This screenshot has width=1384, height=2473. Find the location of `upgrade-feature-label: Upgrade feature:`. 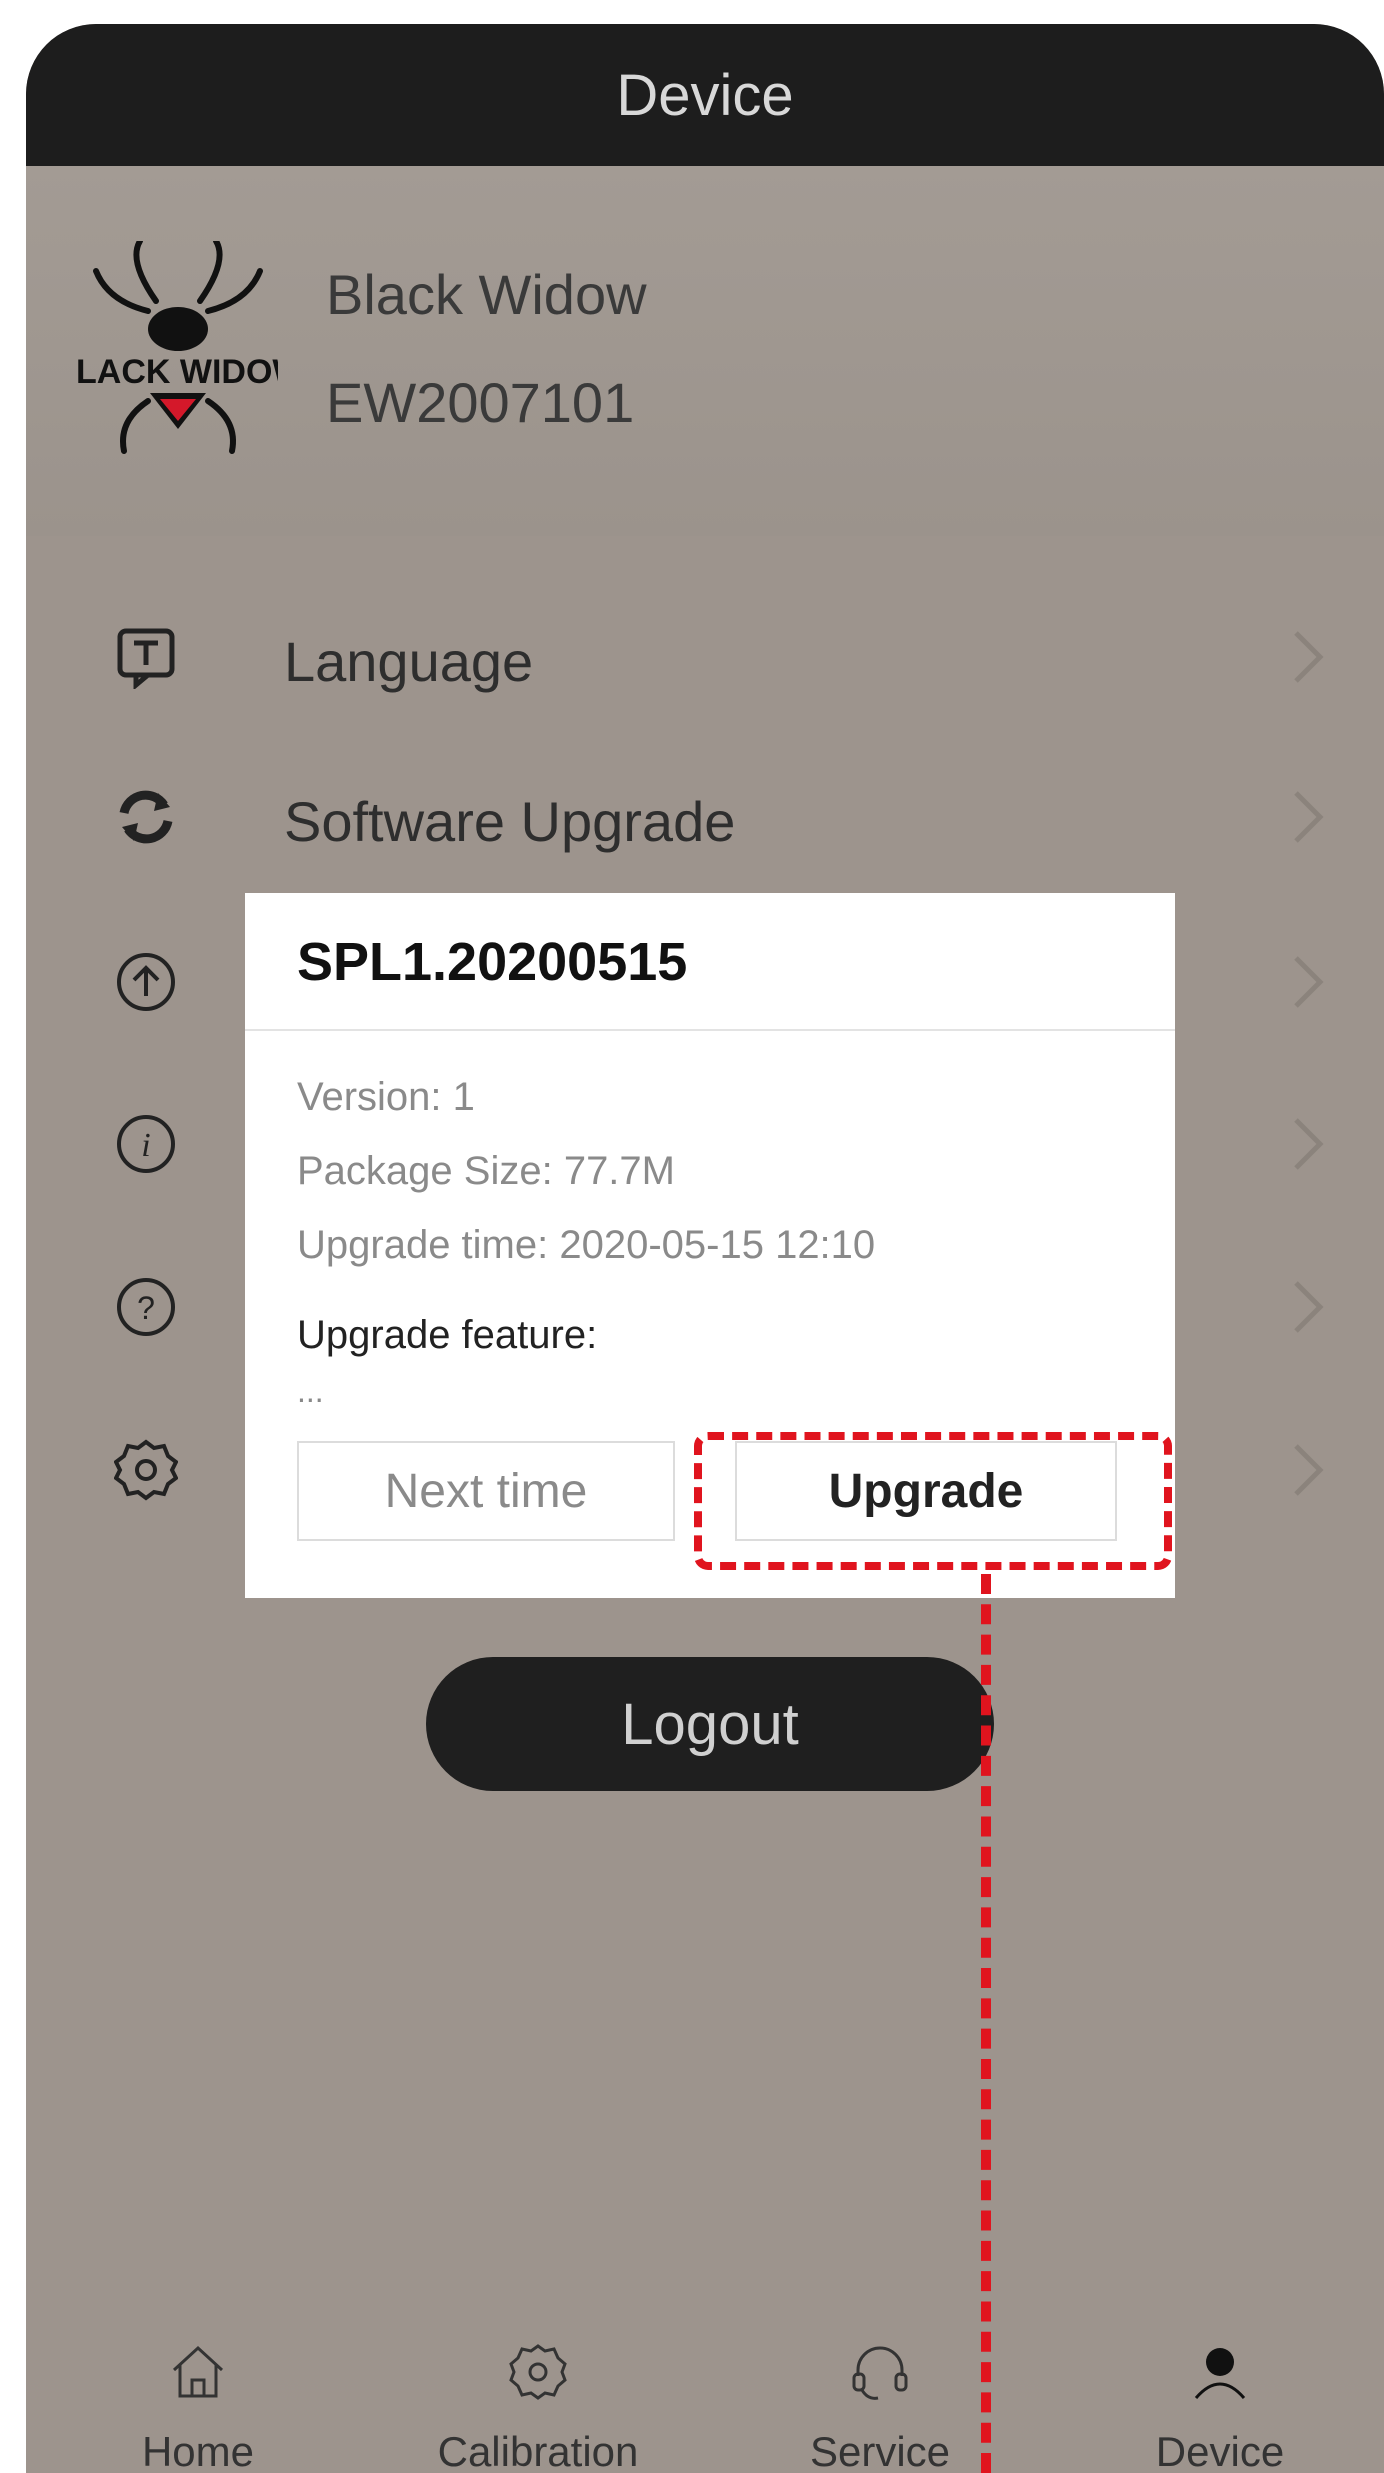

upgrade-feature-label: Upgrade feature: is located at coordinates (447, 1335).